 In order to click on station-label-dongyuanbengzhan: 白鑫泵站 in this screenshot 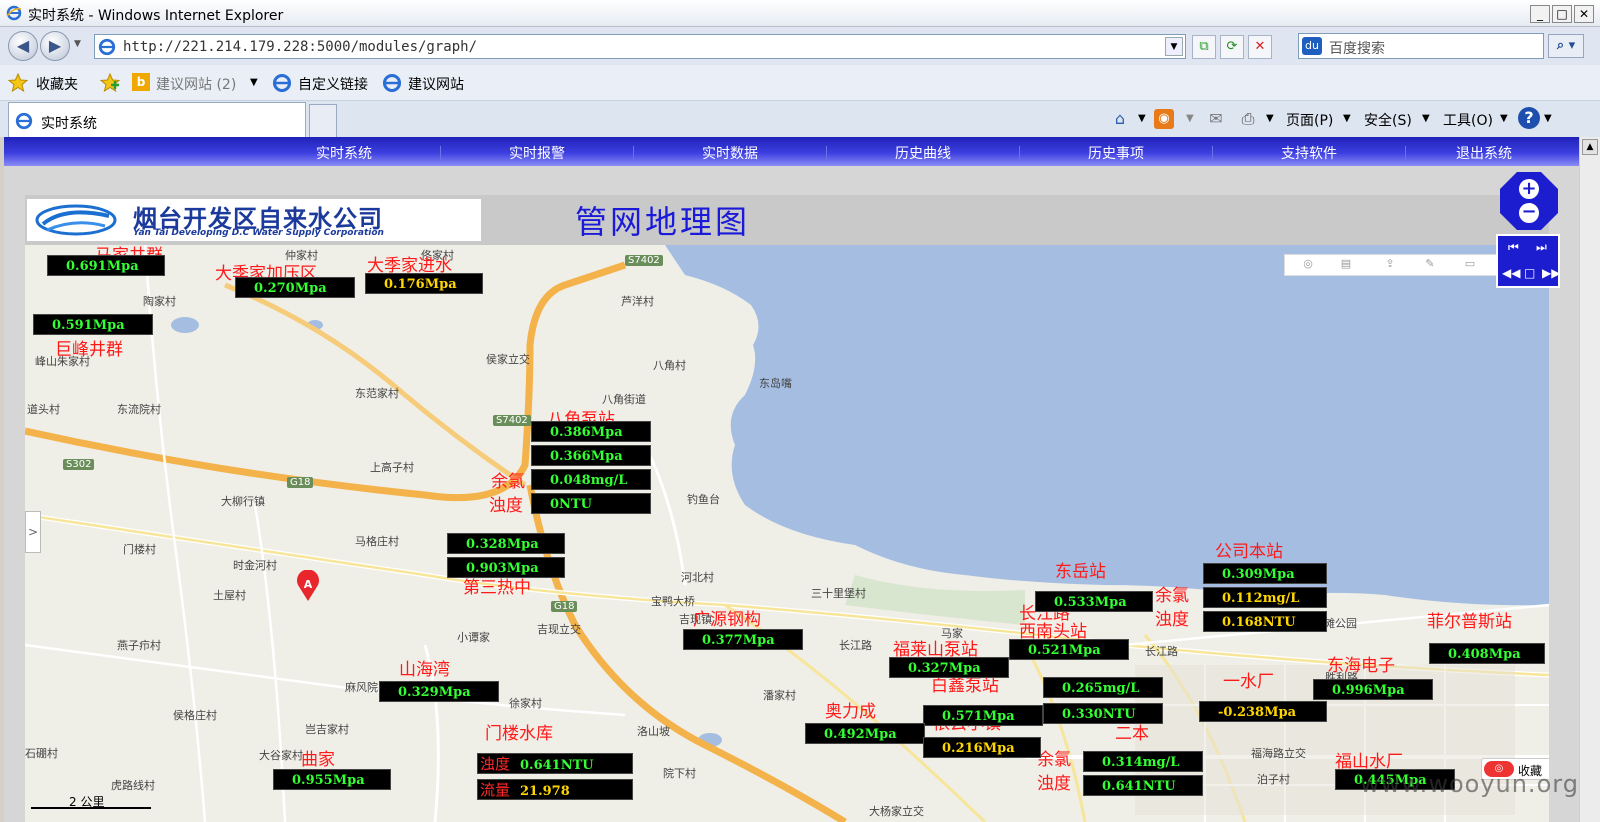, I will do `click(965, 686)`.